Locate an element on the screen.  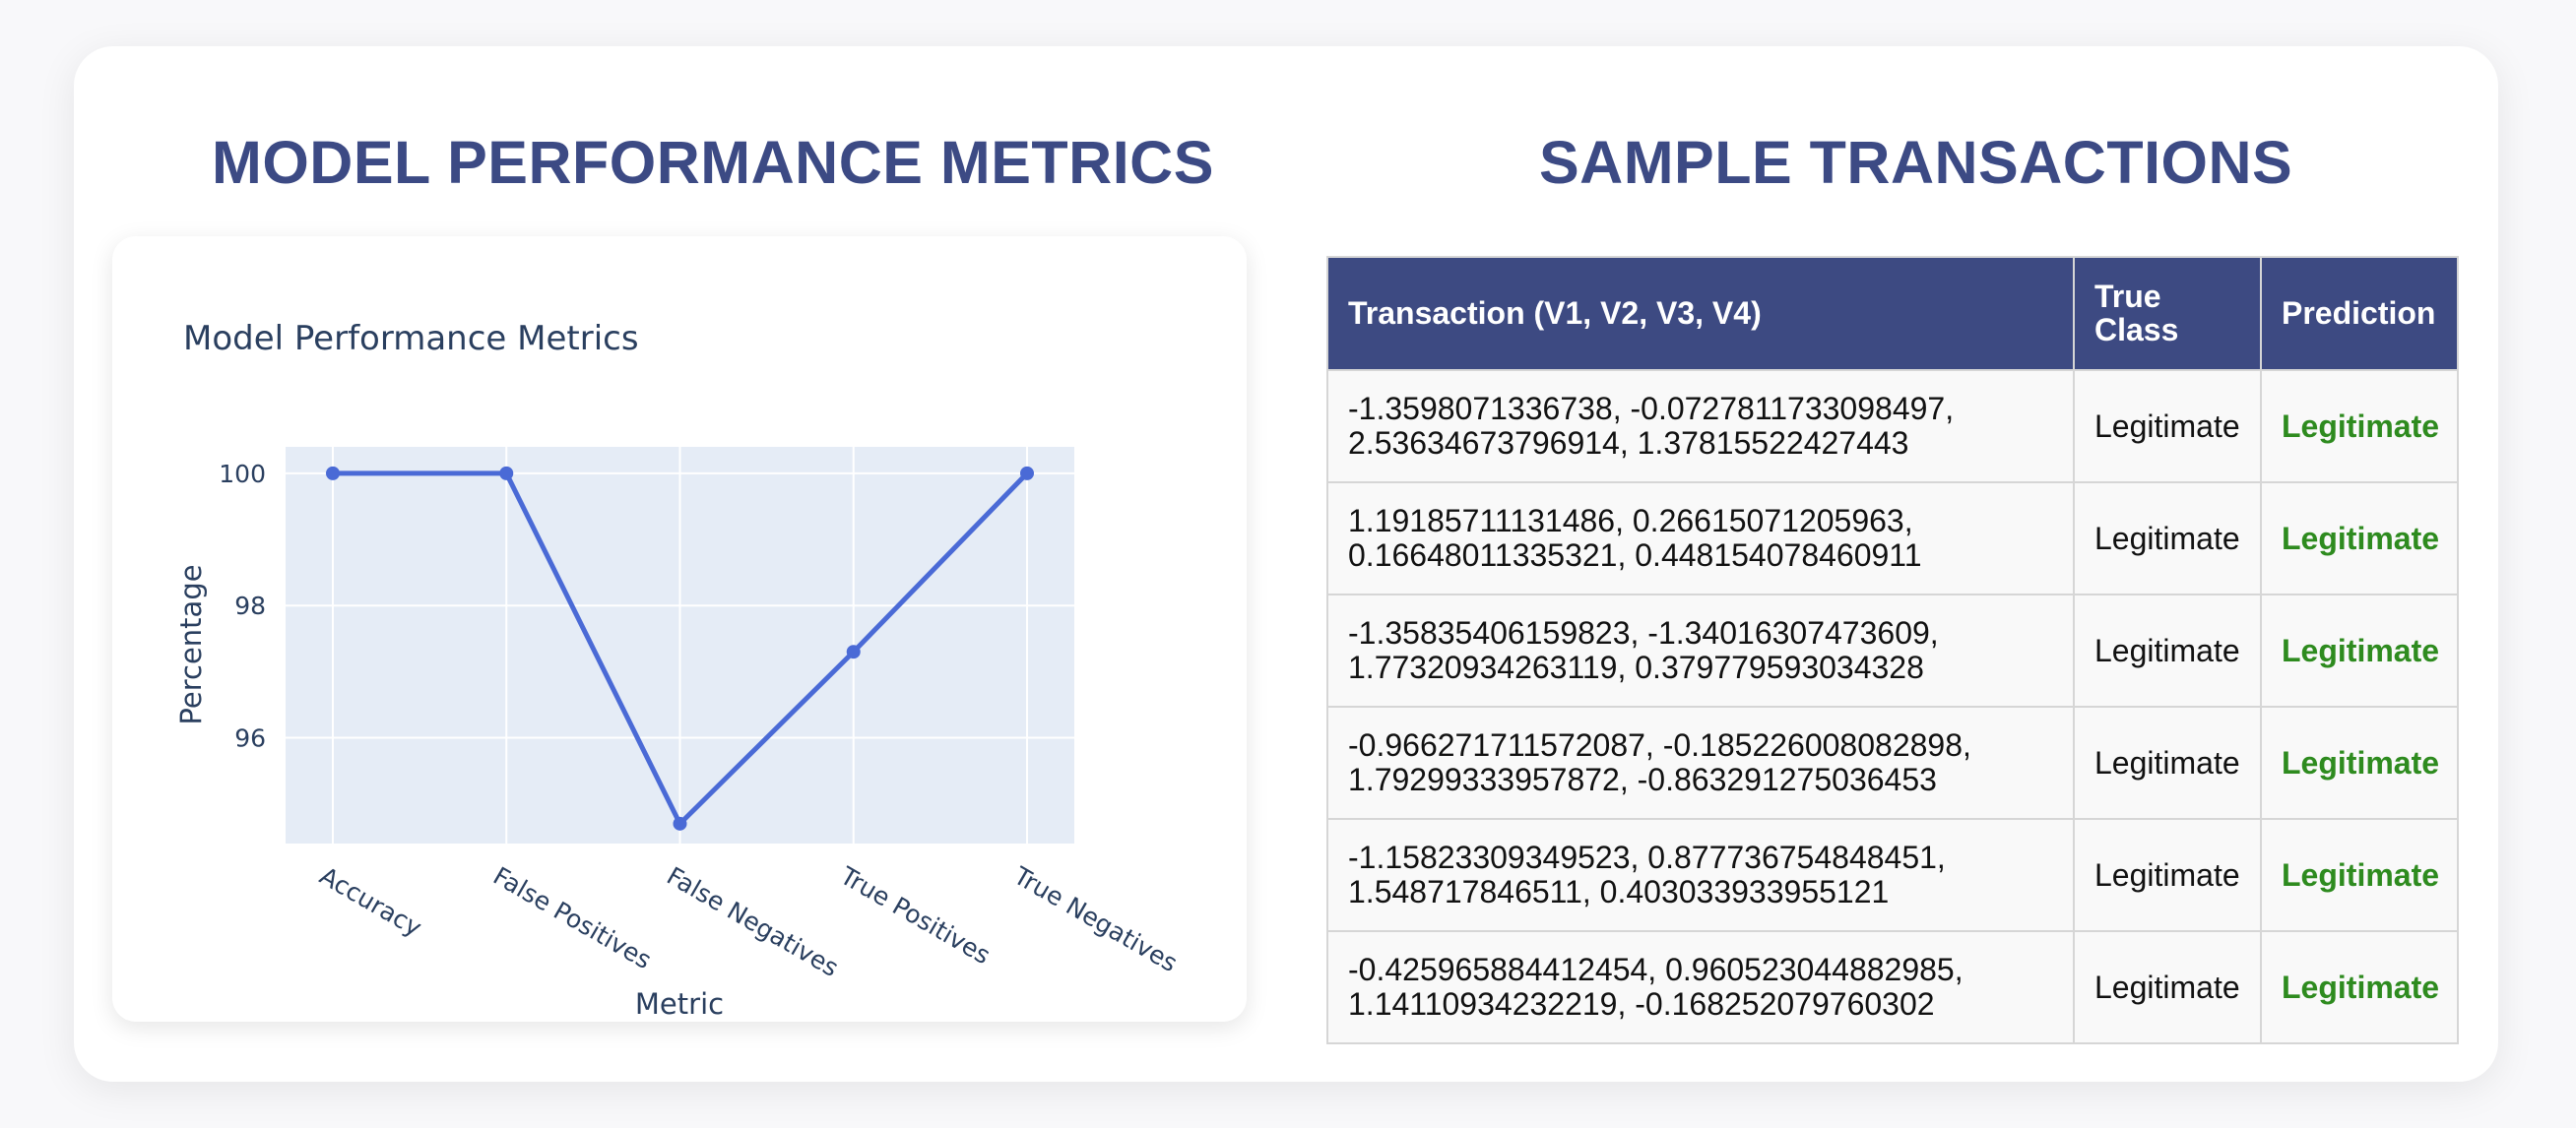
x-tick-label: True Negatives is located at coordinates (1095, 920).